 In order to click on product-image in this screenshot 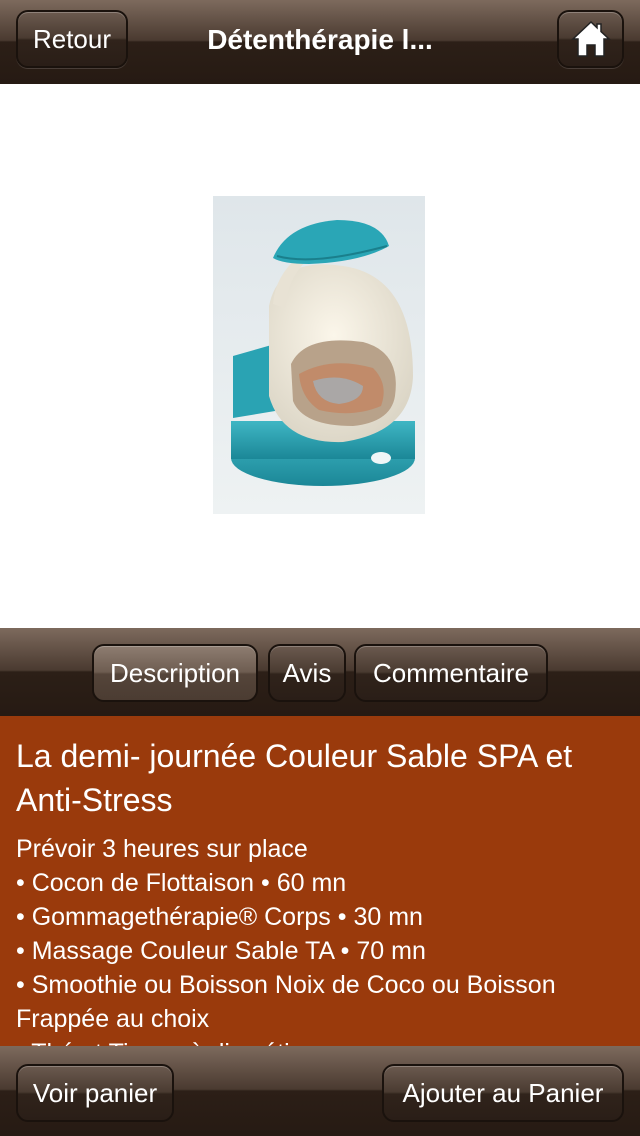, I will do `click(319, 355)`.